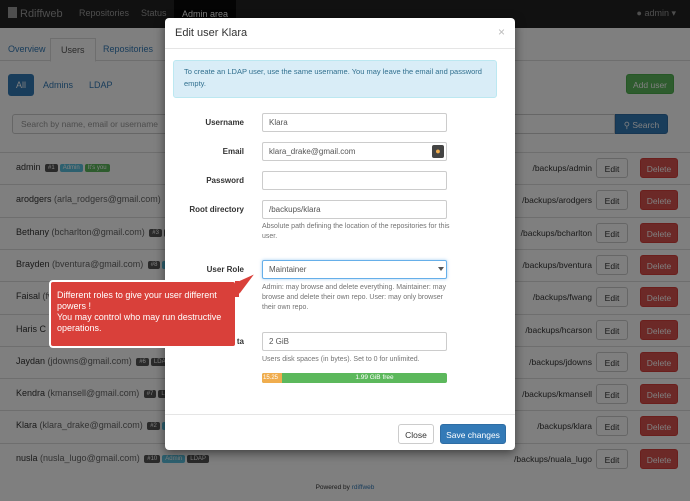 The width and height of the screenshot is (690, 501). I want to click on save-changes-button: Save changes, so click(473, 434).